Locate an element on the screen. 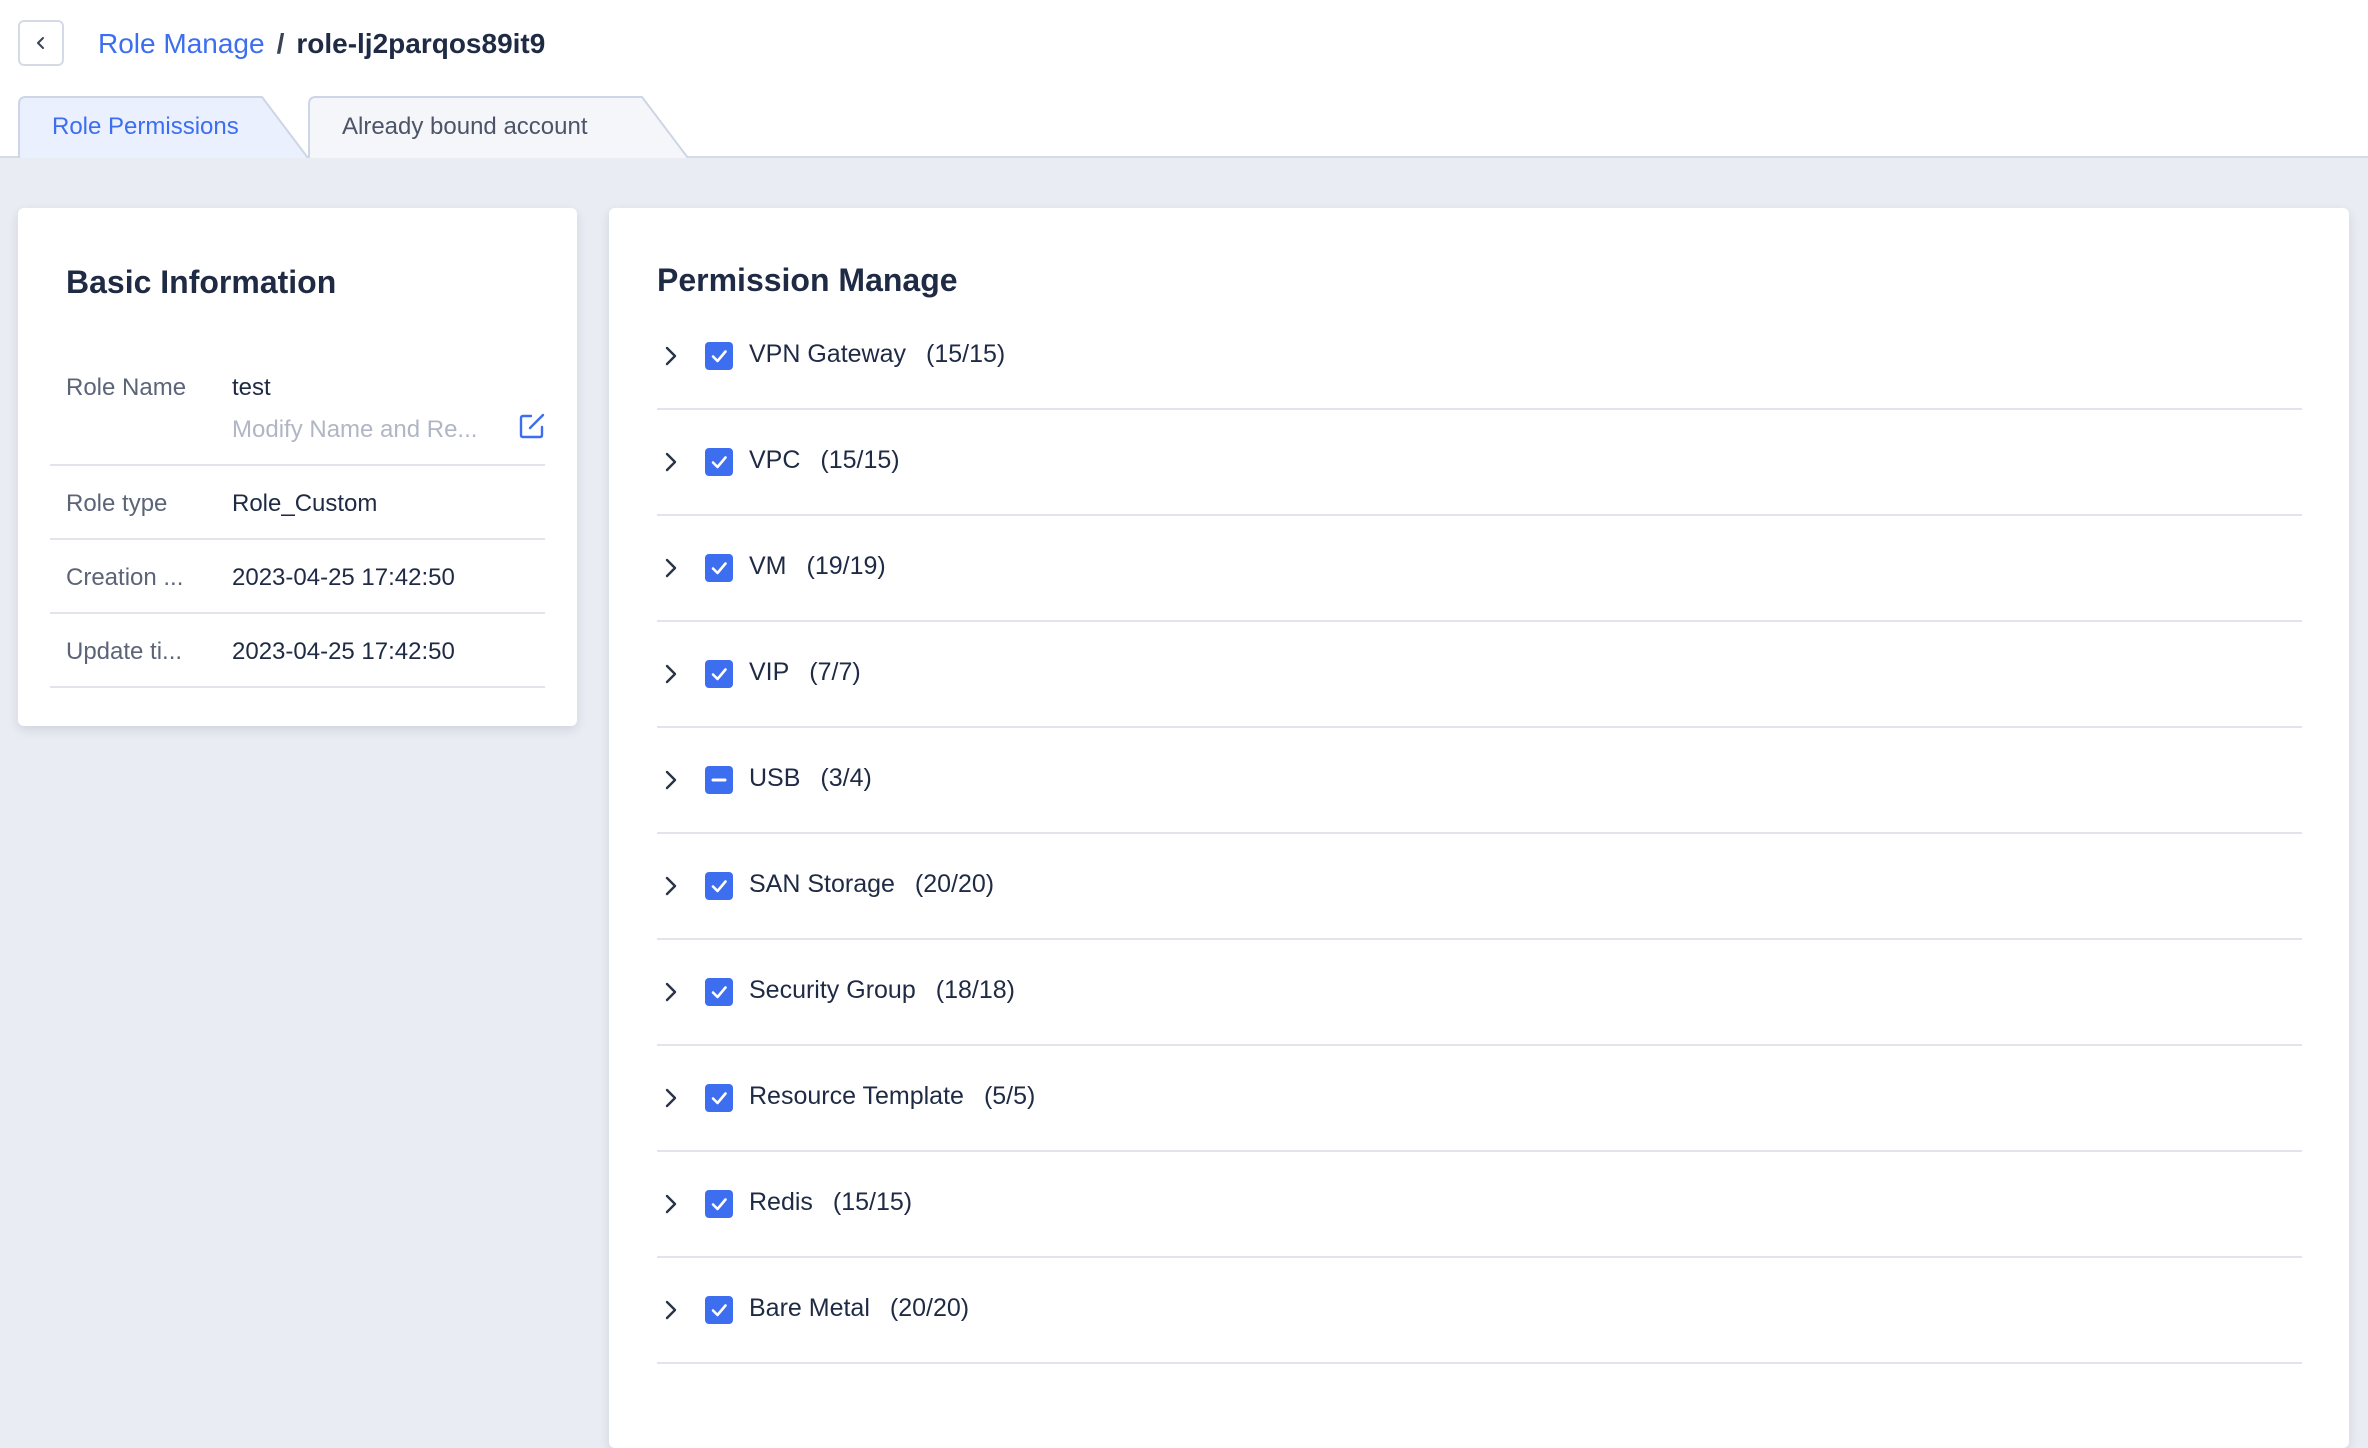  permission-name: Bare Metal is located at coordinates (809, 1308).